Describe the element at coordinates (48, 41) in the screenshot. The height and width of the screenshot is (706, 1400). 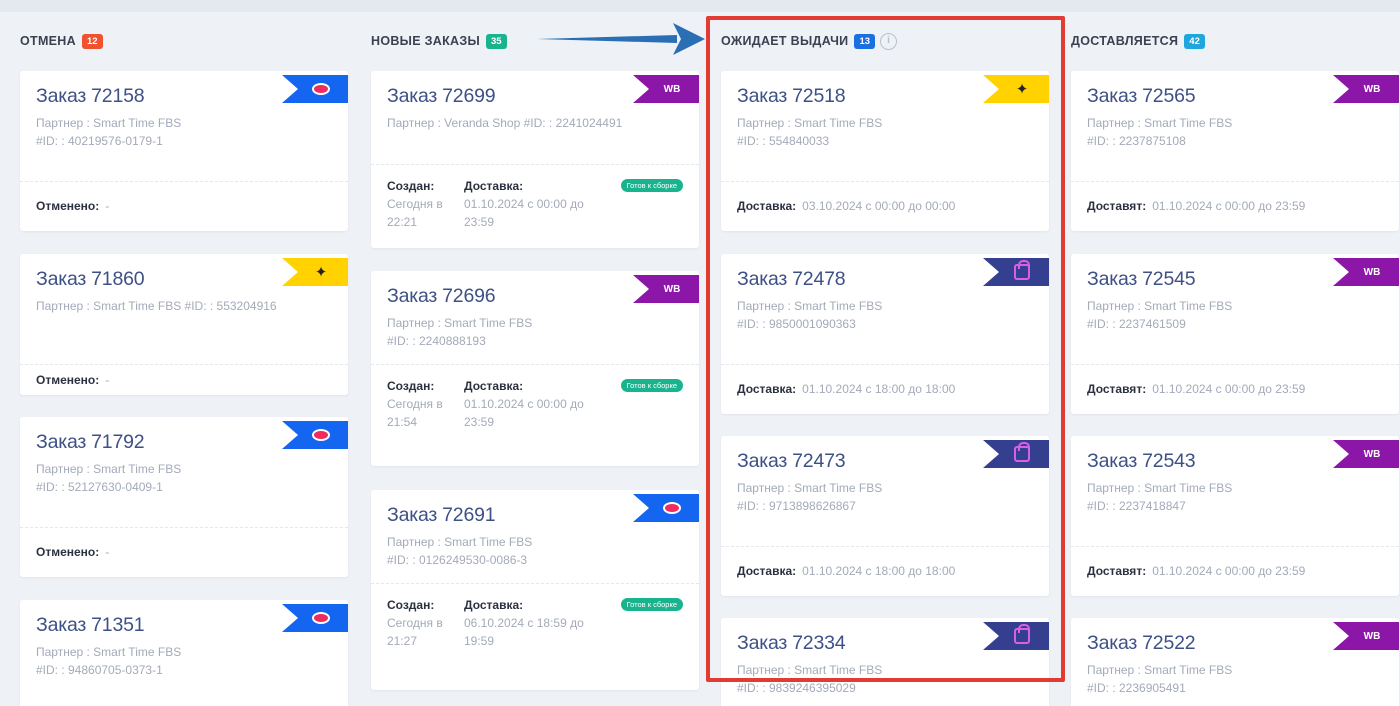
I see `column-title: ОТМЕНА` at that location.